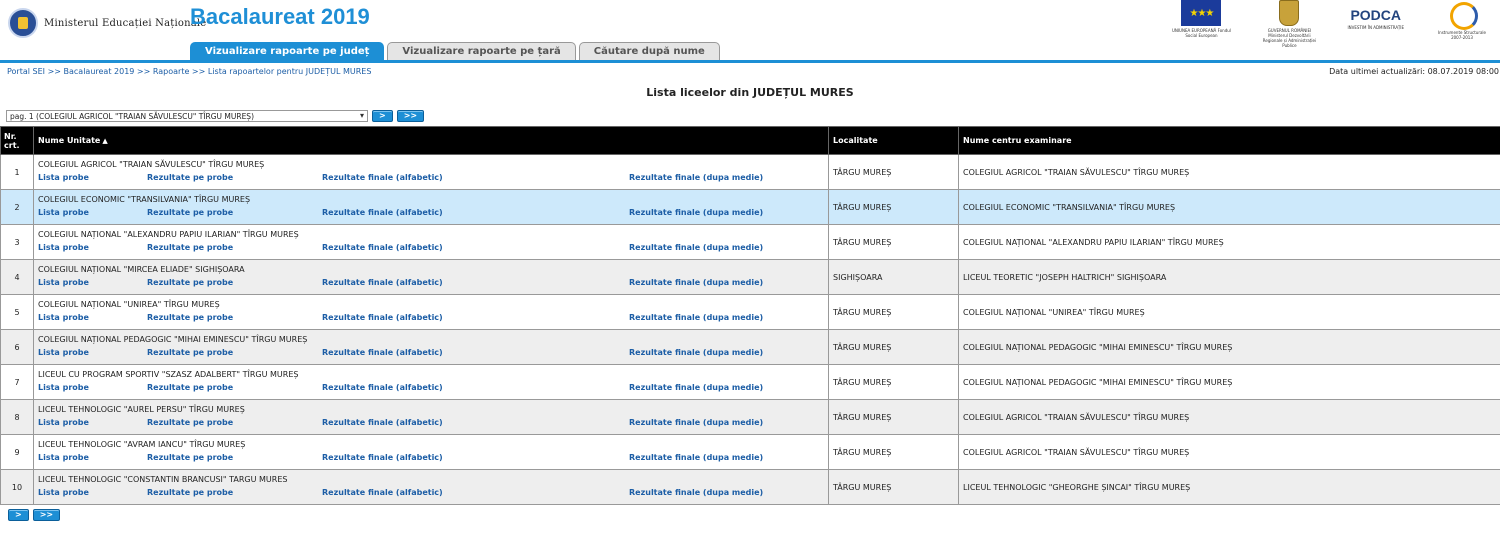 This screenshot has height=552, width=1500. I want to click on row-number: 3, so click(17, 242).